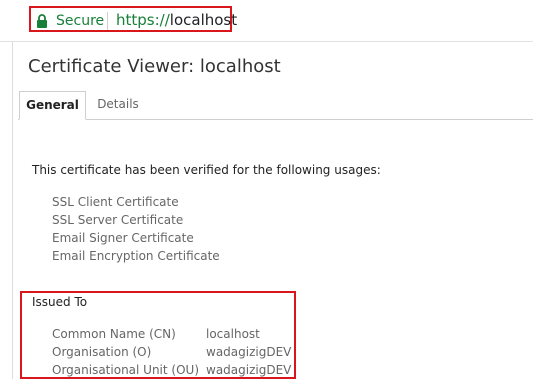 The width and height of the screenshot is (533, 379). I want to click on tab-details: Details, so click(118, 104).